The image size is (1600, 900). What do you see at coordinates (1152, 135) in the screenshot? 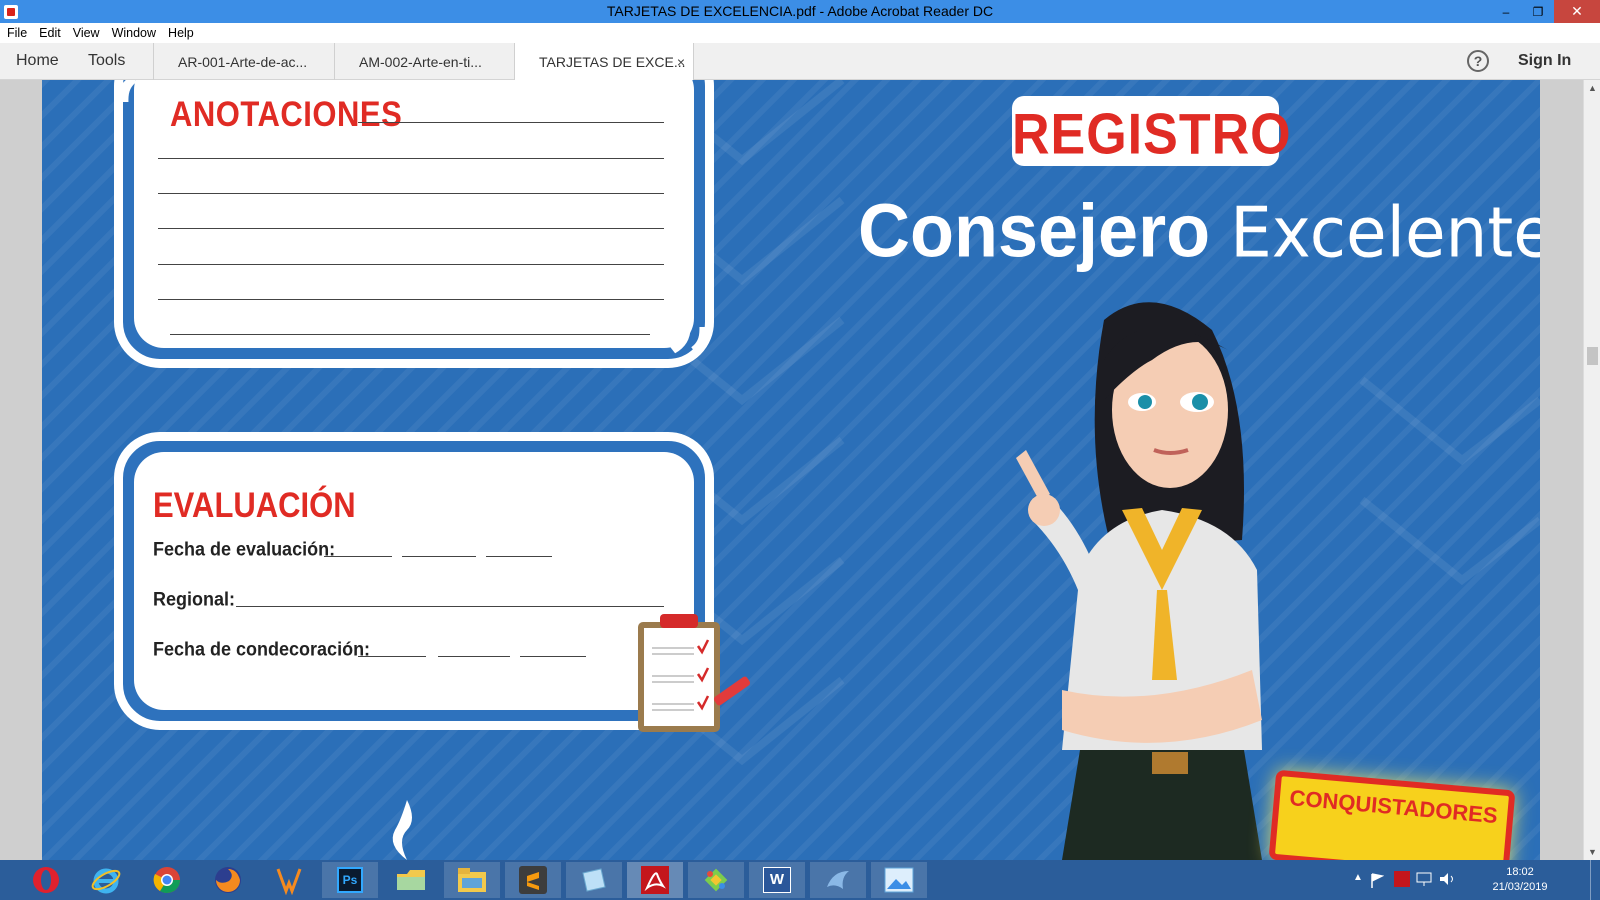
I see `registro-title: REGISTRO` at bounding box center [1152, 135].